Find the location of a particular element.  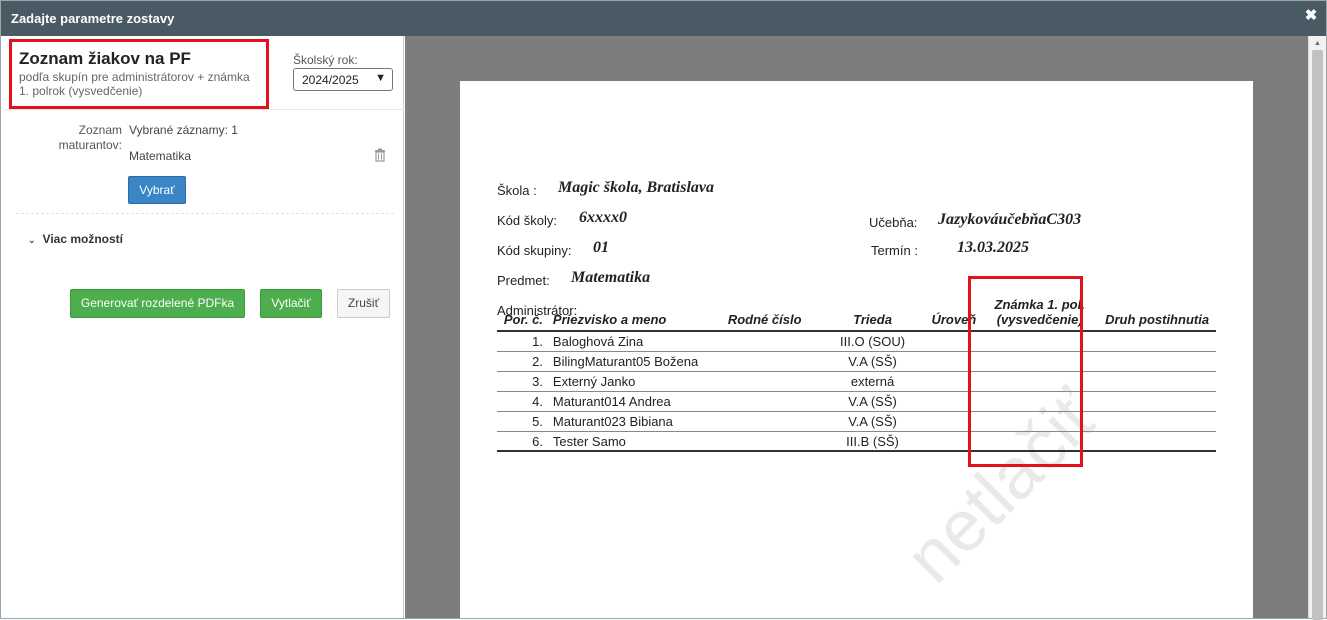

select-button: Vybrať is located at coordinates (157, 190).